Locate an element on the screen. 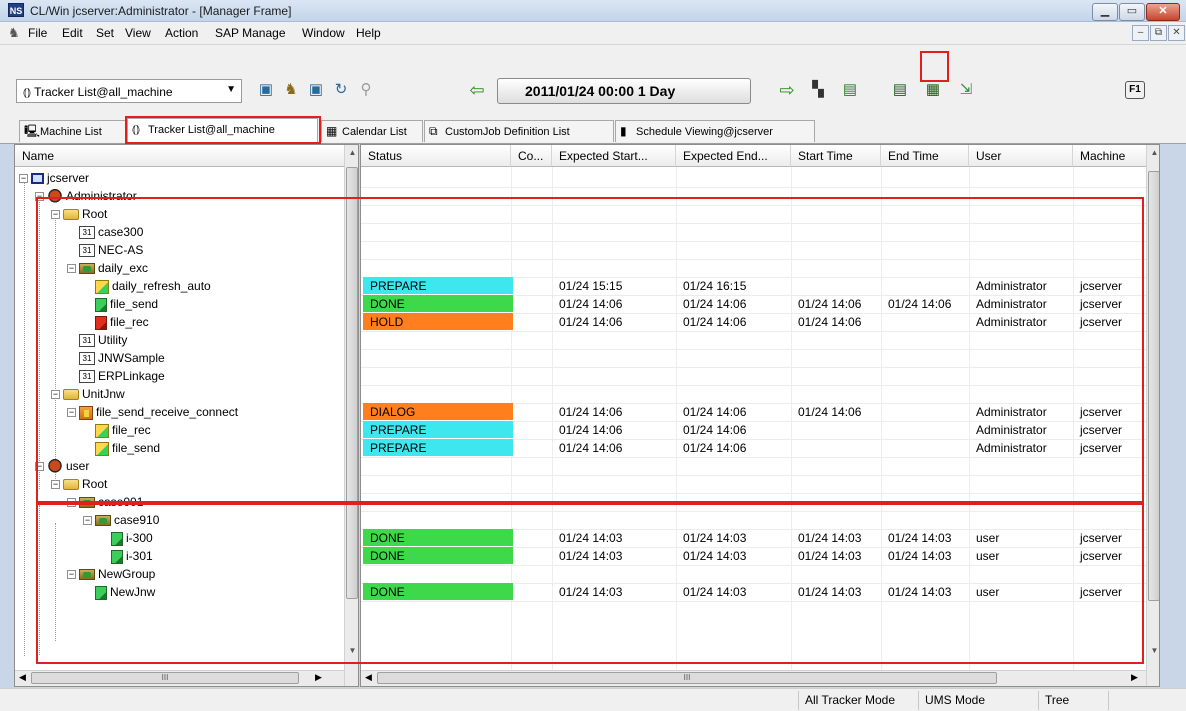  app-icon: NS is located at coordinates (16, 10).